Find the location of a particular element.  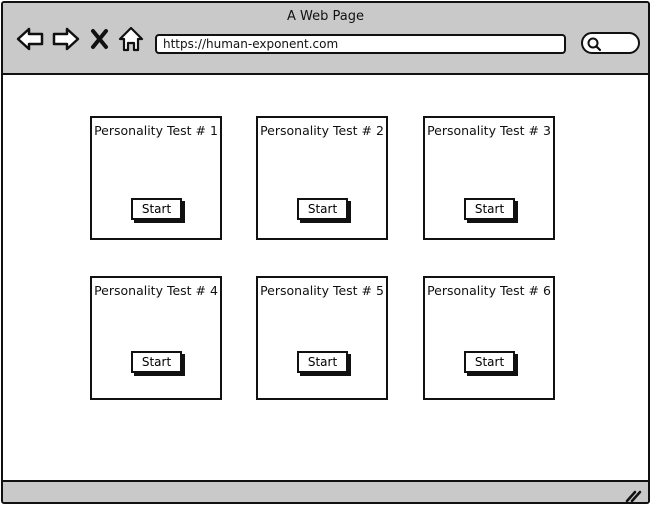

test-card-title: Personality Test # 6 is located at coordinates (489, 290).